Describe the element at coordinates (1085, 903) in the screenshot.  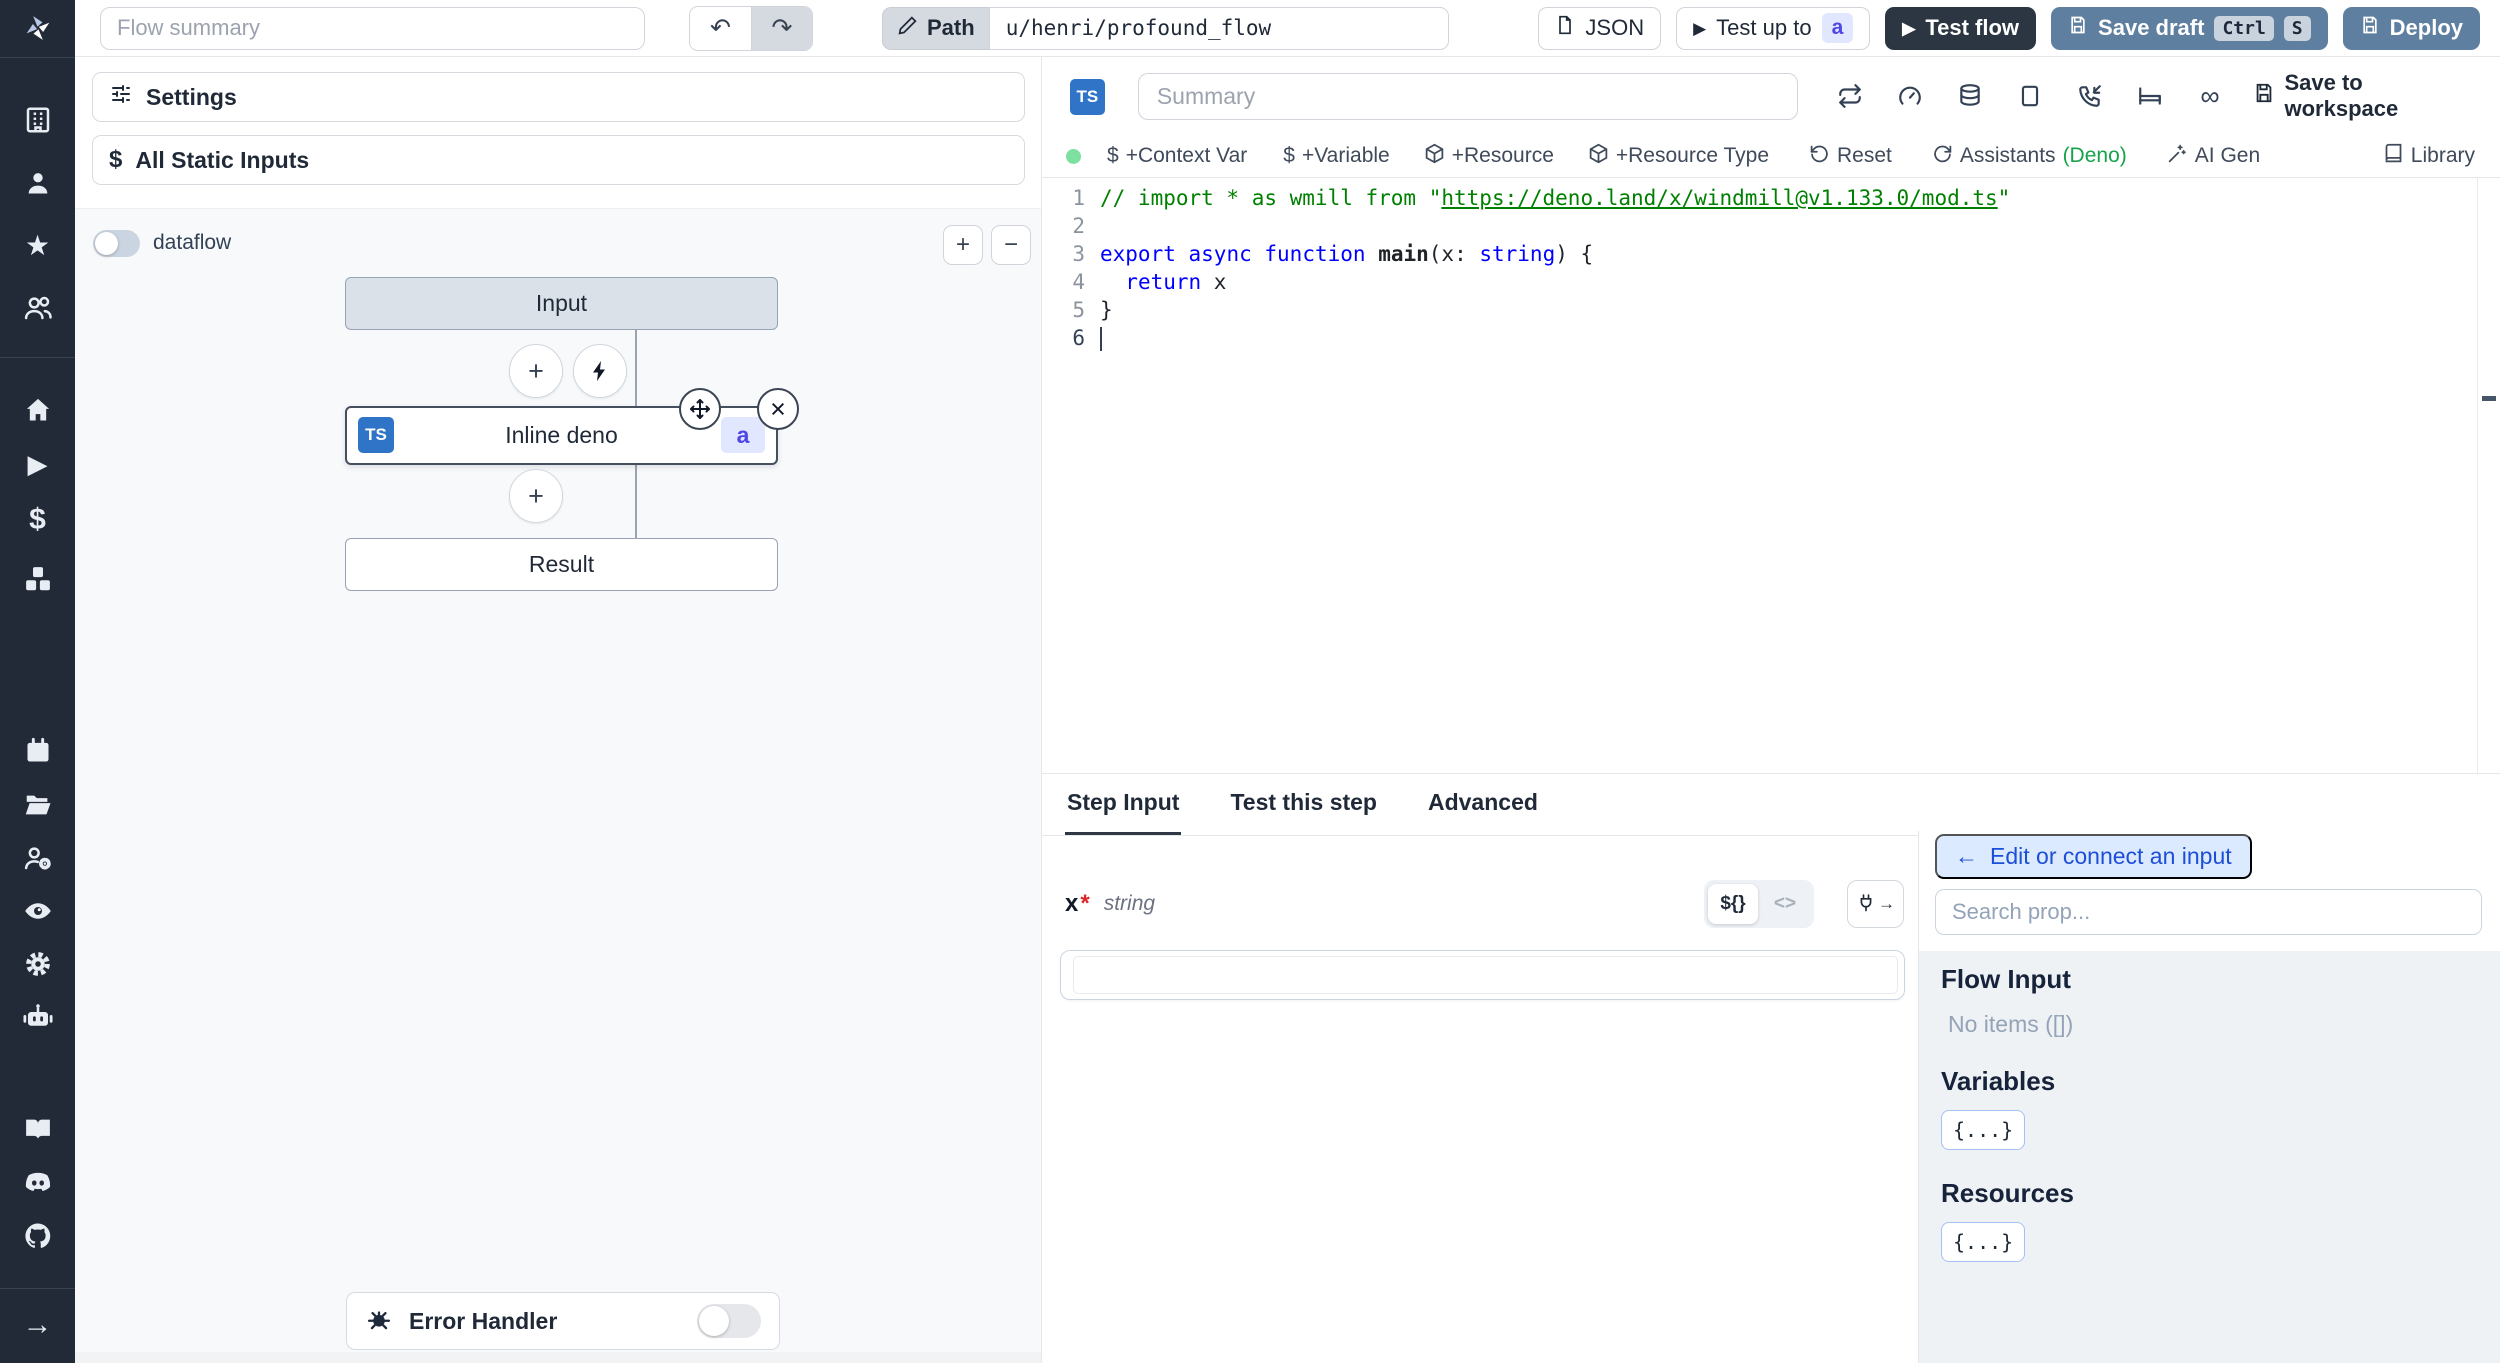
I see `required-asterisk: *` at that location.